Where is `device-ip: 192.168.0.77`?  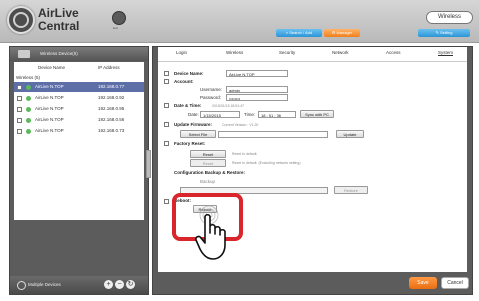 device-ip: 192.168.0.77 is located at coordinates (111, 86).